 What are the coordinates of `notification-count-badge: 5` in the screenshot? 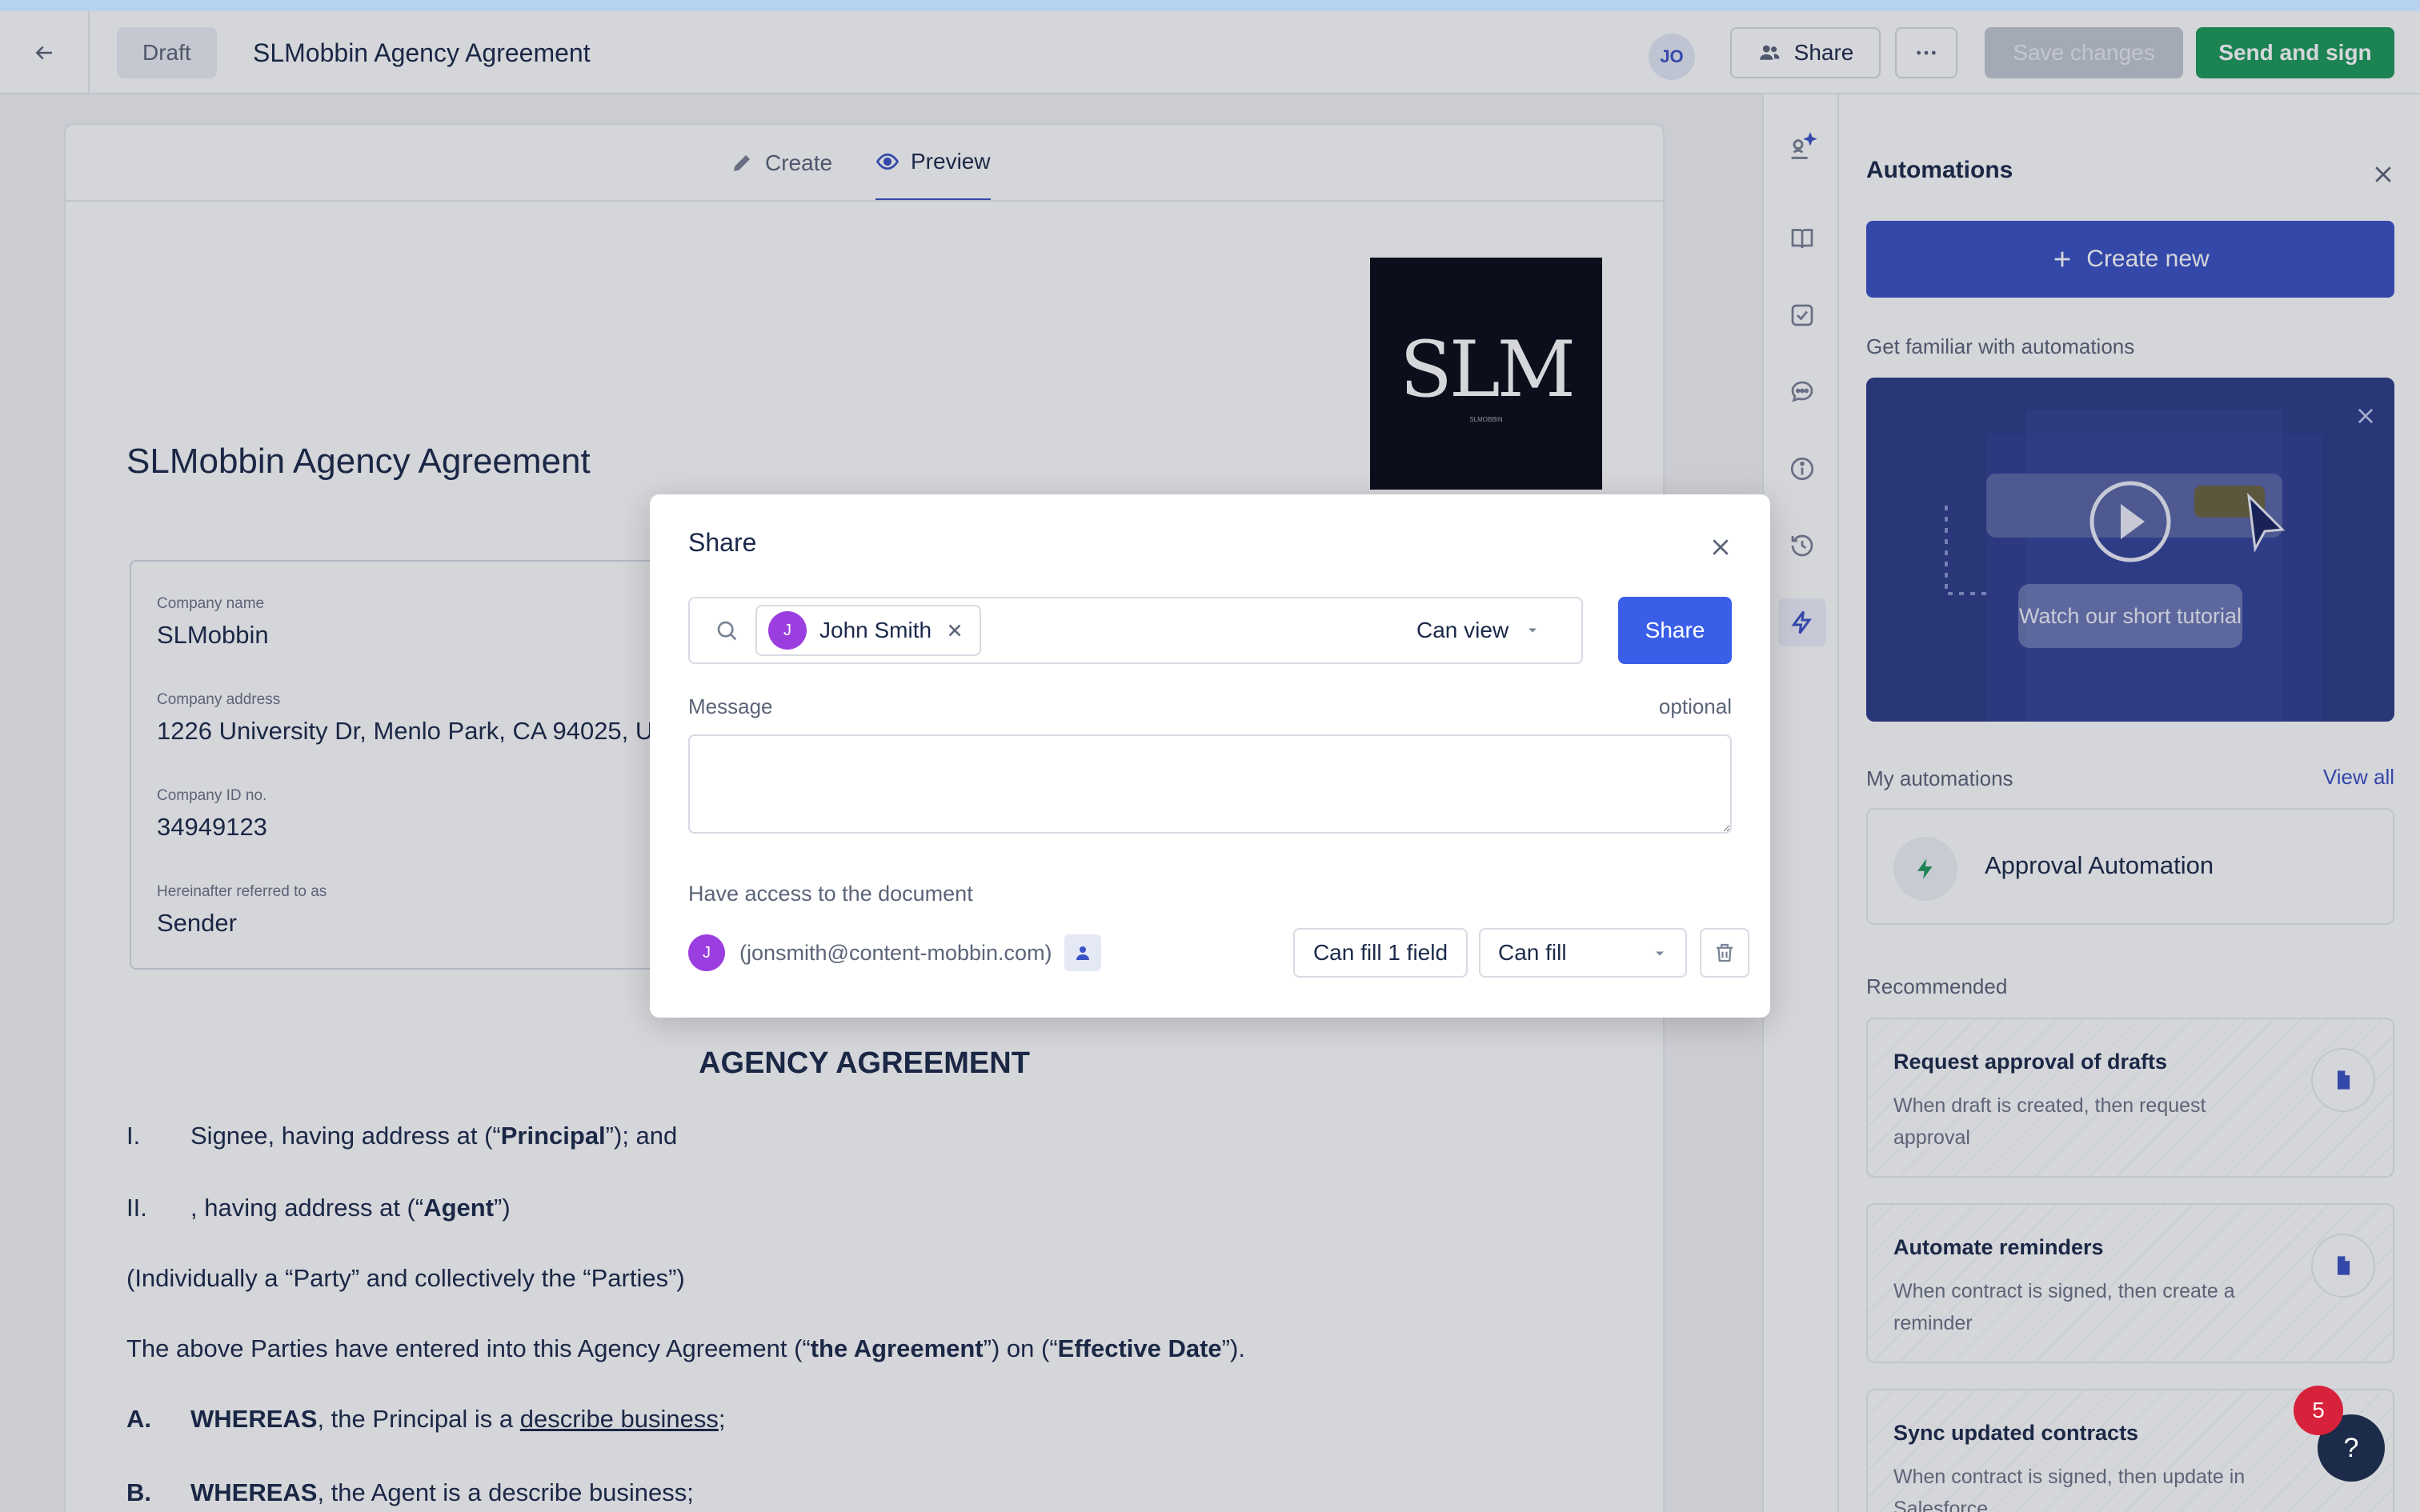 It's located at (2318, 1410).